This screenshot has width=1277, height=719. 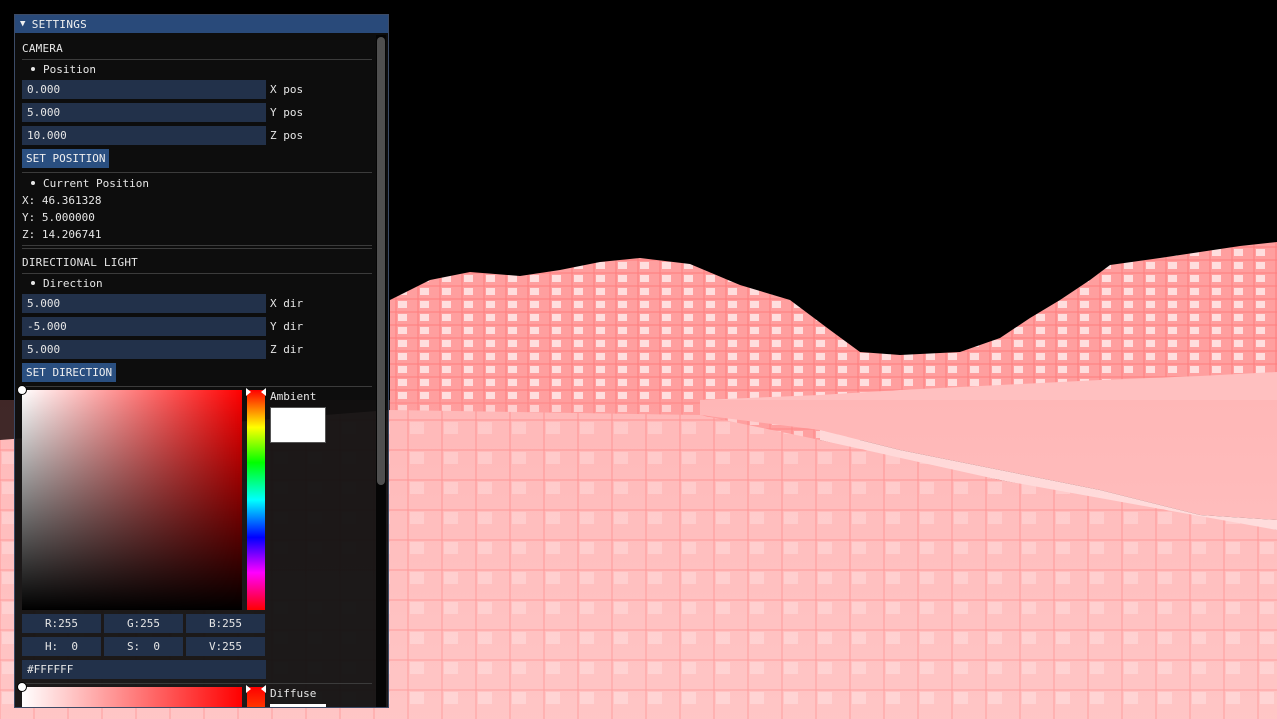 What do you see at coordinates (293, 693) in the screenshot?
I see `diffuse-label: Diffuse` at bounding box center [293, 693].